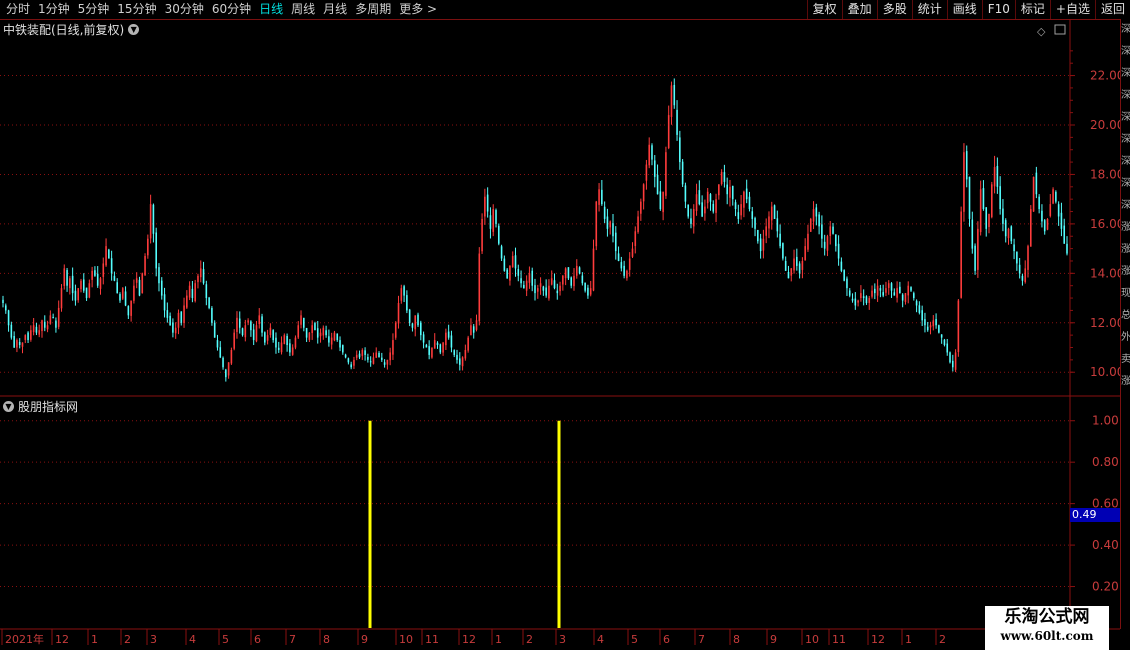 Image resolution: width=1130 pixels, height=650 pixels. I want to click on time-tick-label: 6, so click(666, 639).